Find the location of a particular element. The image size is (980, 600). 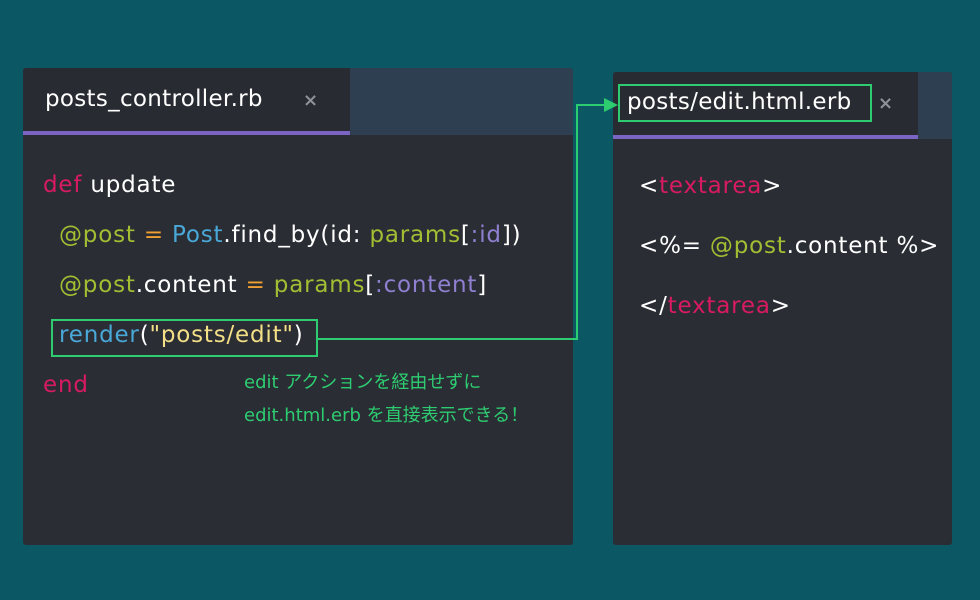

connector-arrow is located at coordinates (468, 219).